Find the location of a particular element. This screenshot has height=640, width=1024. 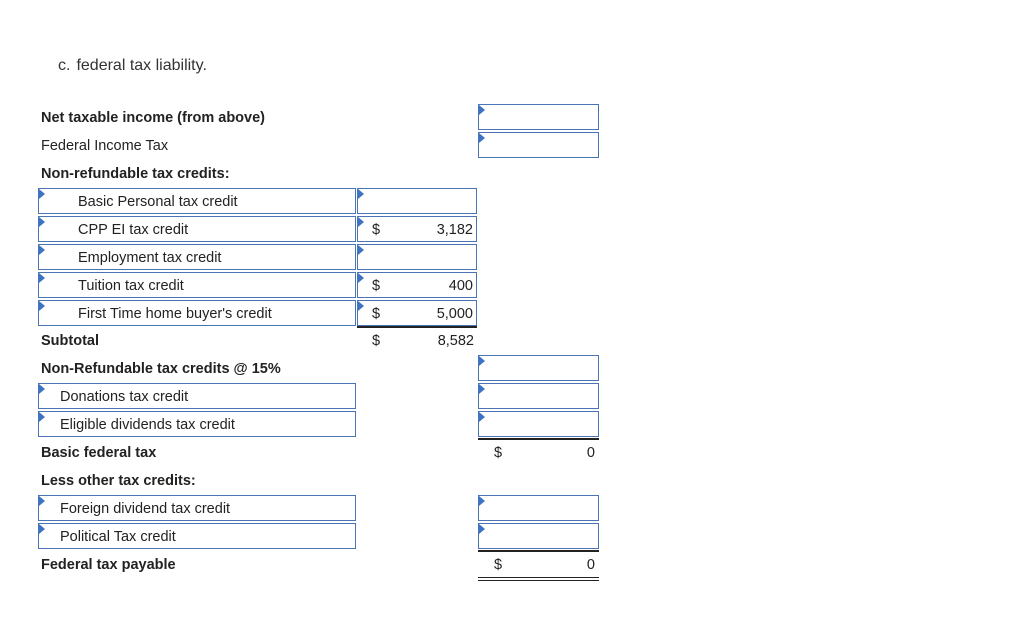

eligible-dividends-label-input: Eligible dividends tax credit is located at coordinates (197, 424).